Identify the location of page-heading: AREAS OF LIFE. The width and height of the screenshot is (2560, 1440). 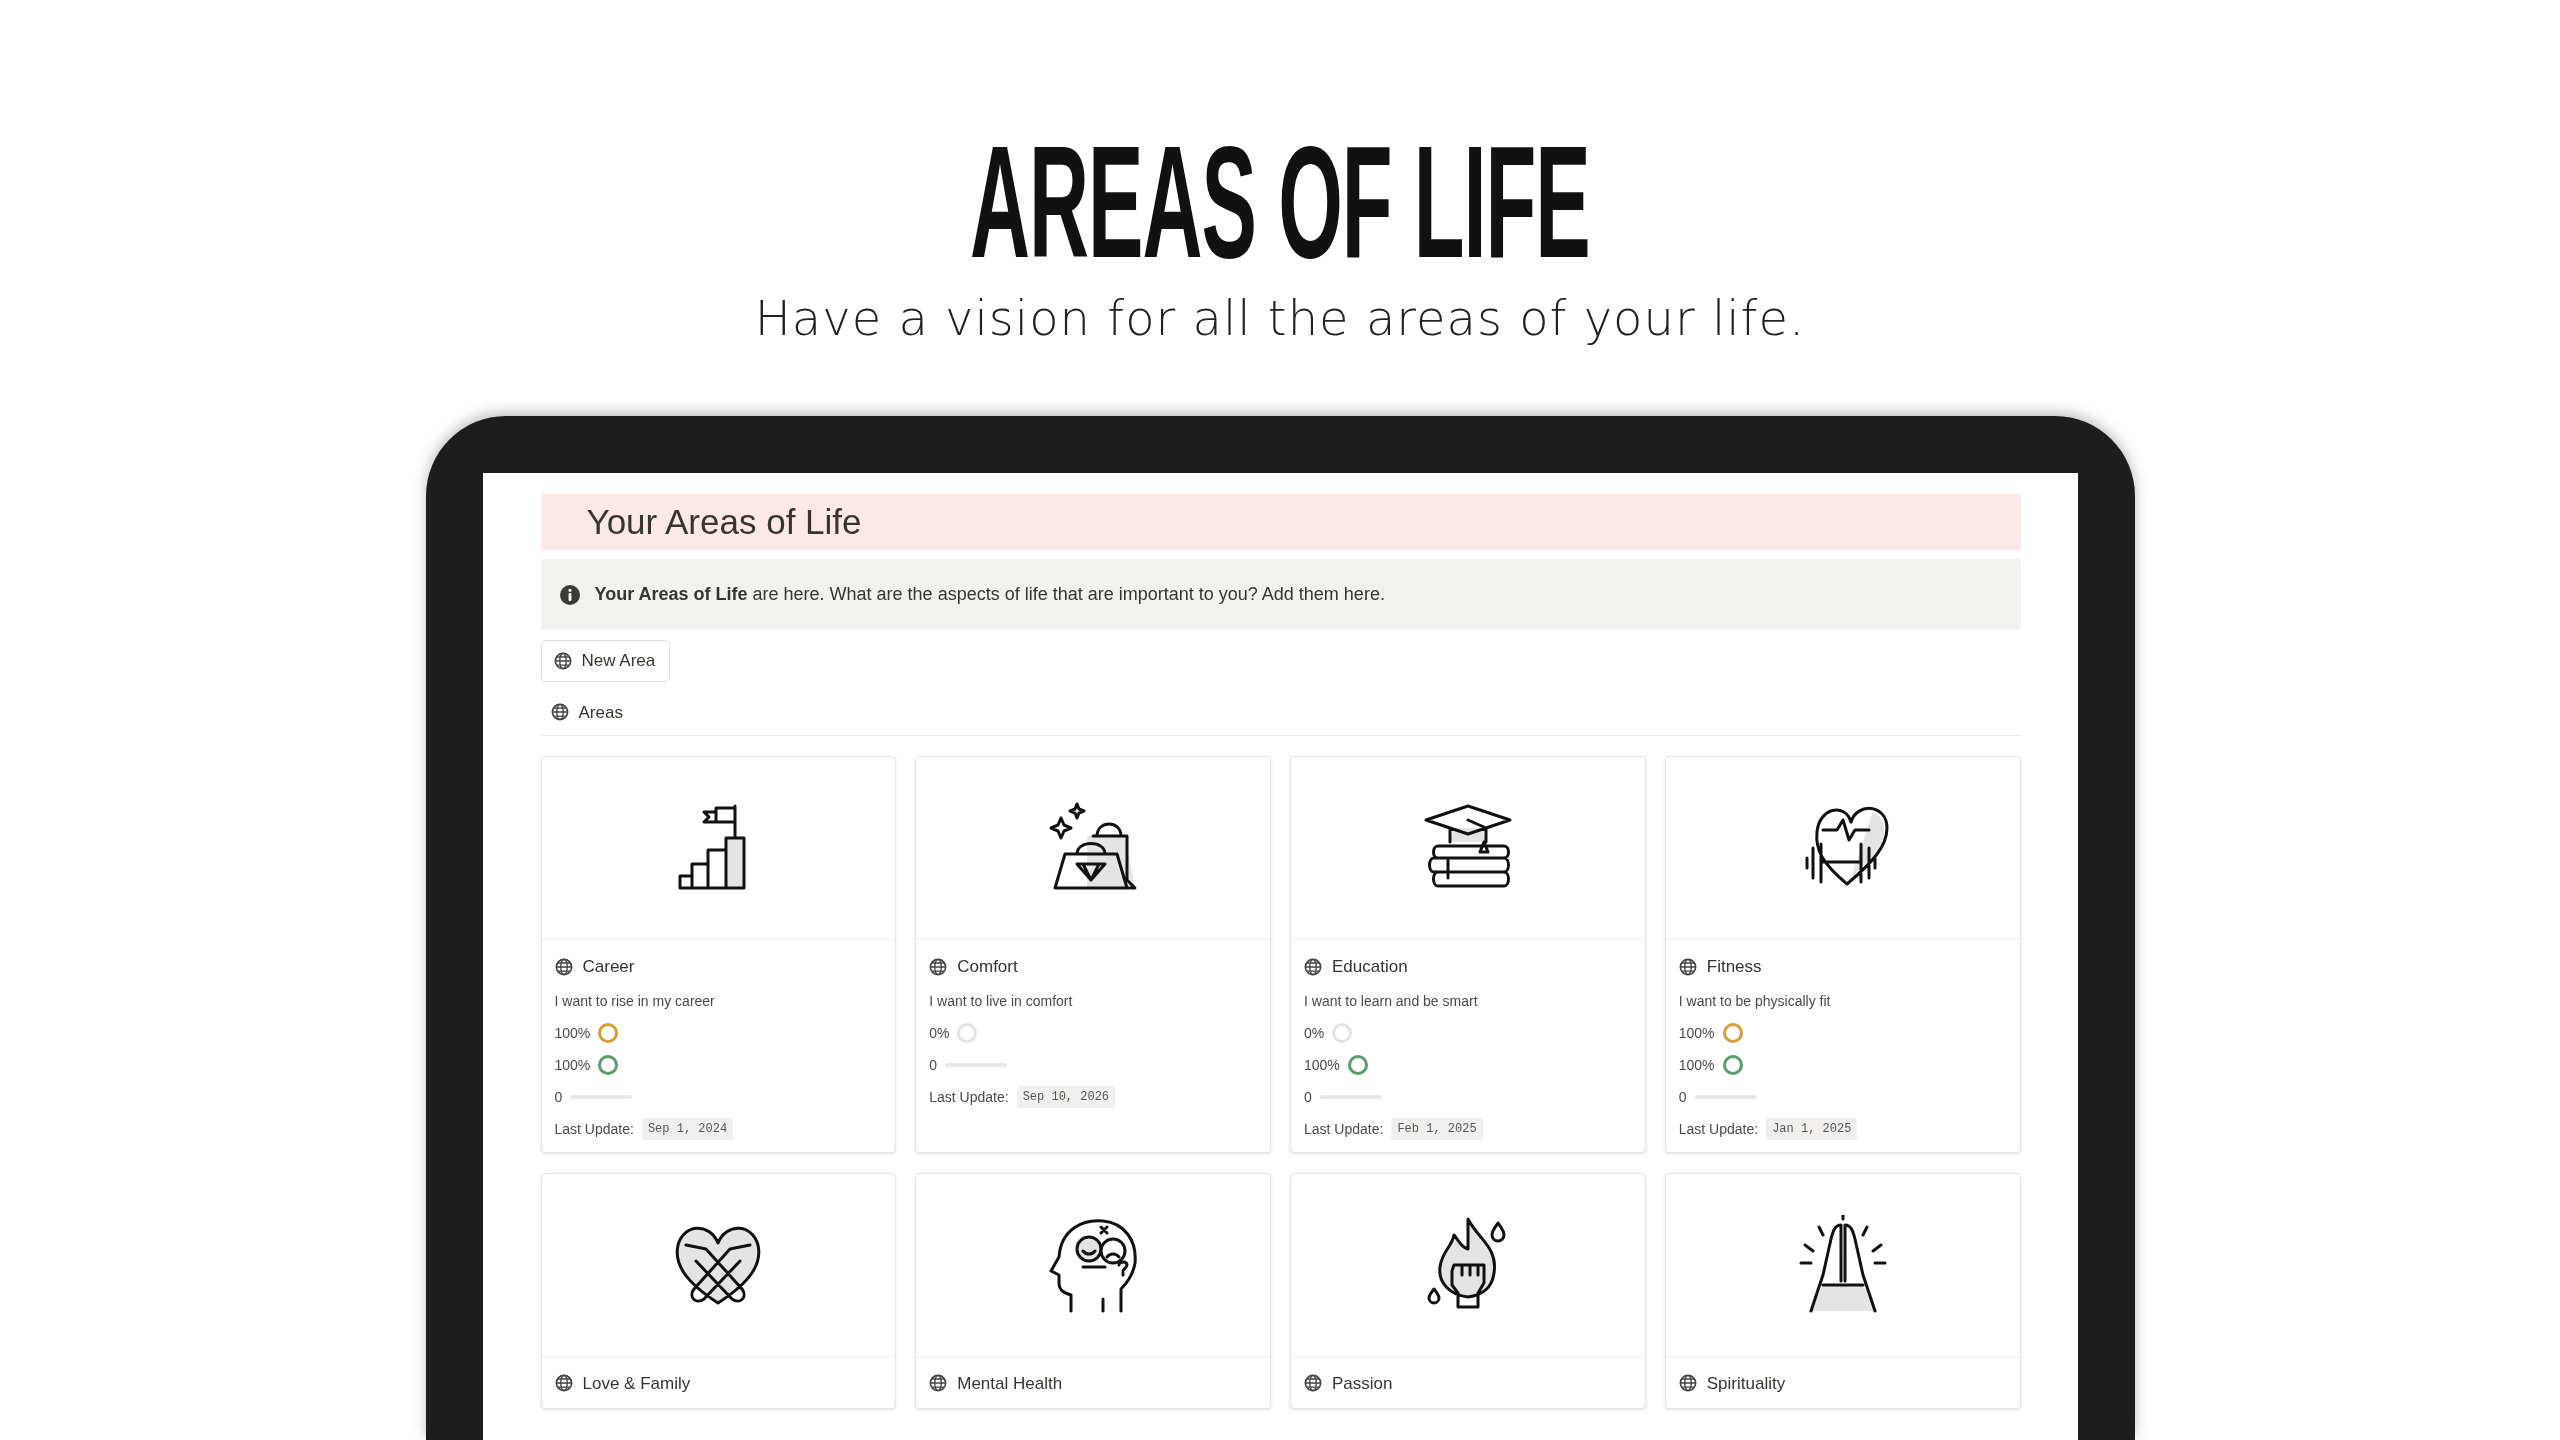
(1280, 202).